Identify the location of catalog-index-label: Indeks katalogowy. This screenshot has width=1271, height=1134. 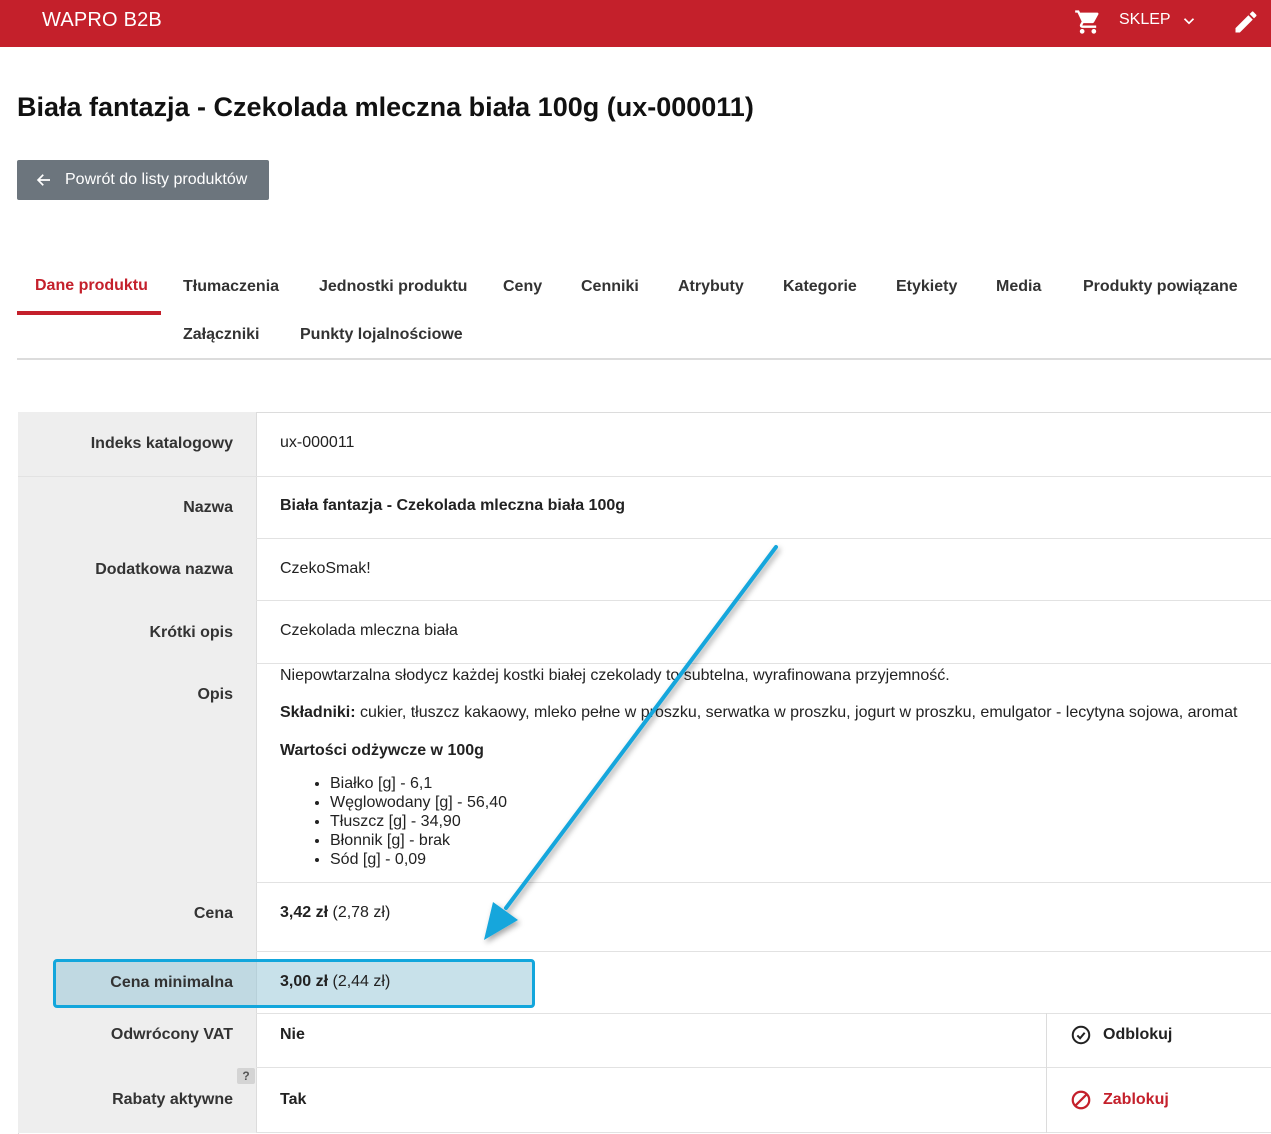
(161, 443).